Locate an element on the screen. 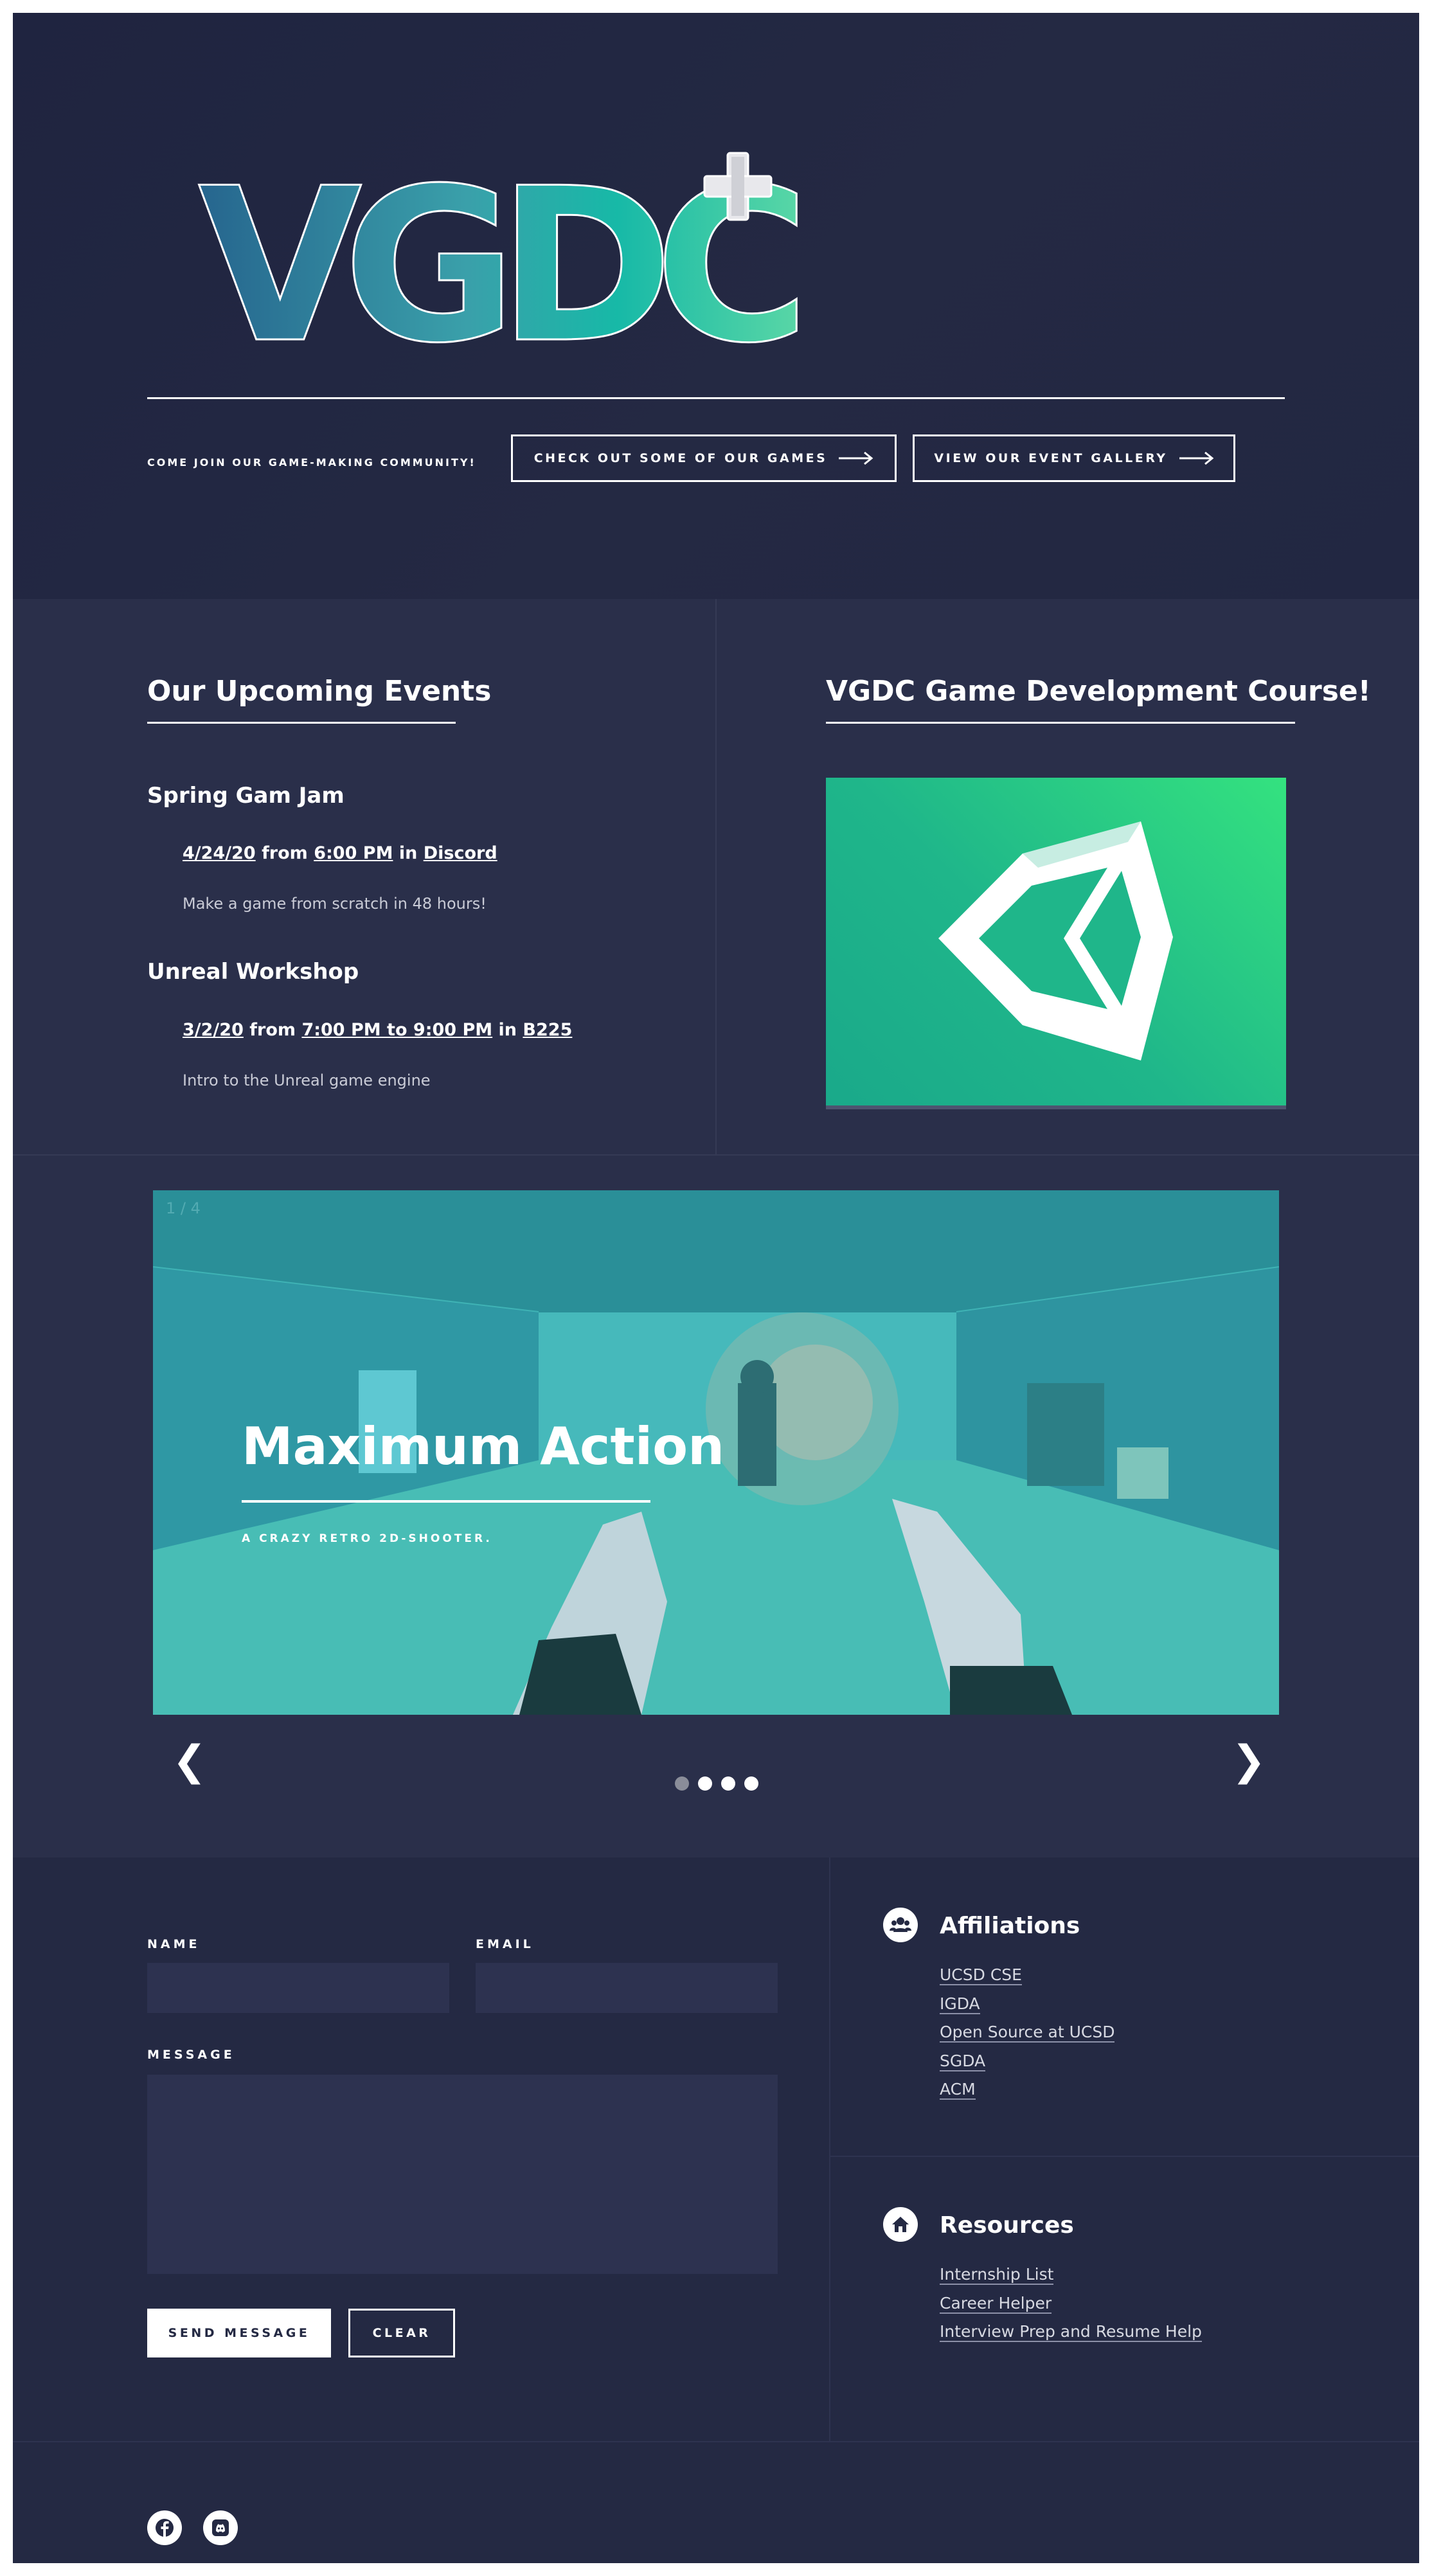  slide-subtitle: A CRAZY RETRO 2D-SHOOTER. is located at coordinates (367, 1538).